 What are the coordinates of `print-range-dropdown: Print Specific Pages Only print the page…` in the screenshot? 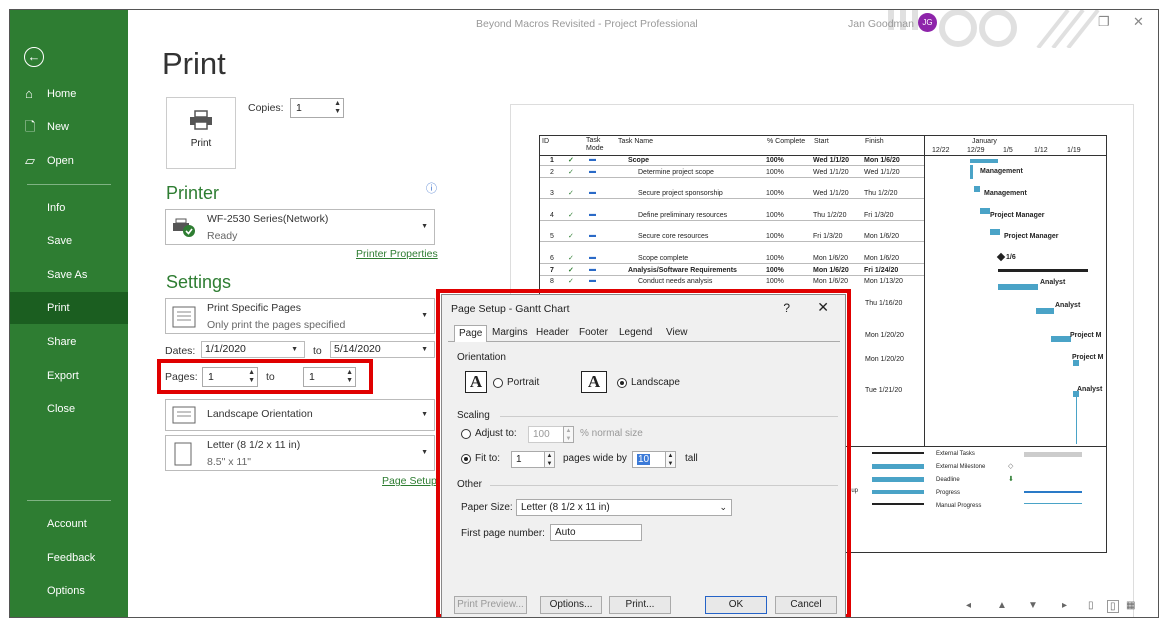 It's located at (300, 316).